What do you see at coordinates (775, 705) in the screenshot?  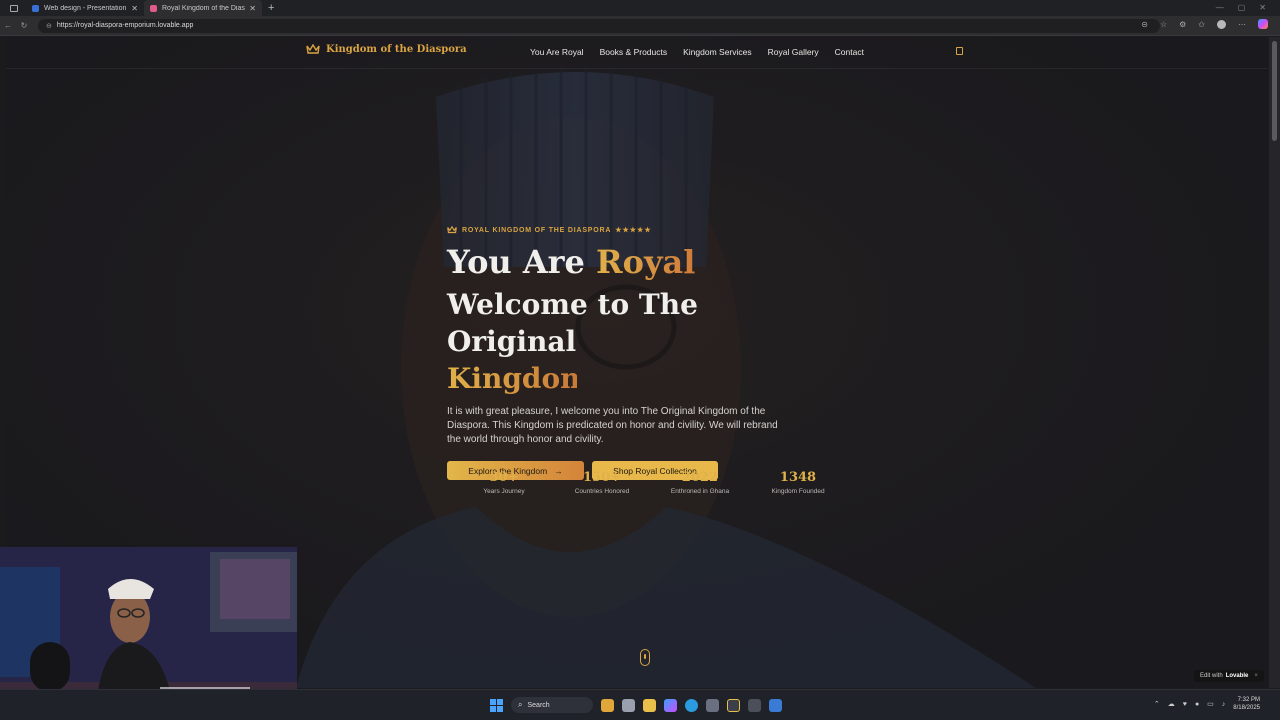 I see `photos-icon` at bounding box center [775, 705].